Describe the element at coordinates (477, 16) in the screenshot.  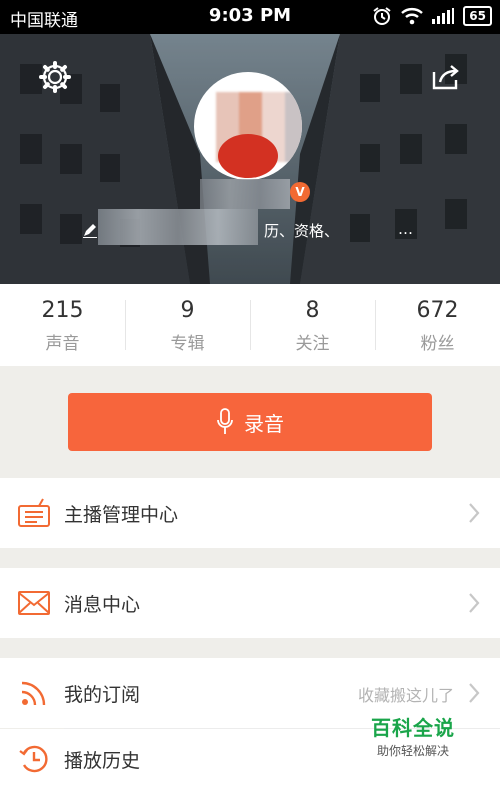
I see `battery-indicator: 65` at that location.